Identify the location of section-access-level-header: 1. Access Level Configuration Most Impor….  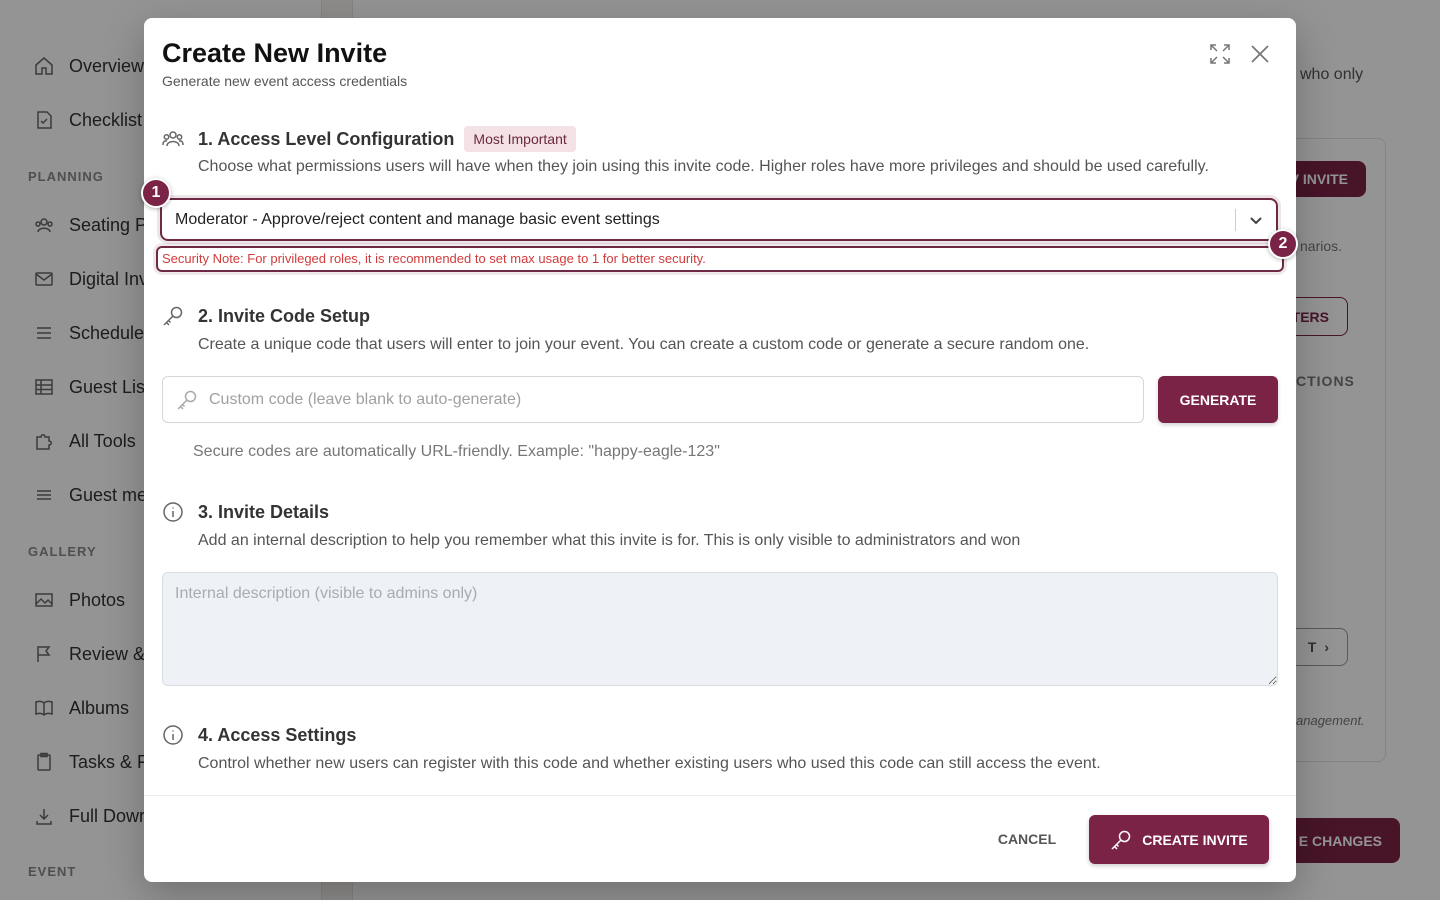
(369, 139).